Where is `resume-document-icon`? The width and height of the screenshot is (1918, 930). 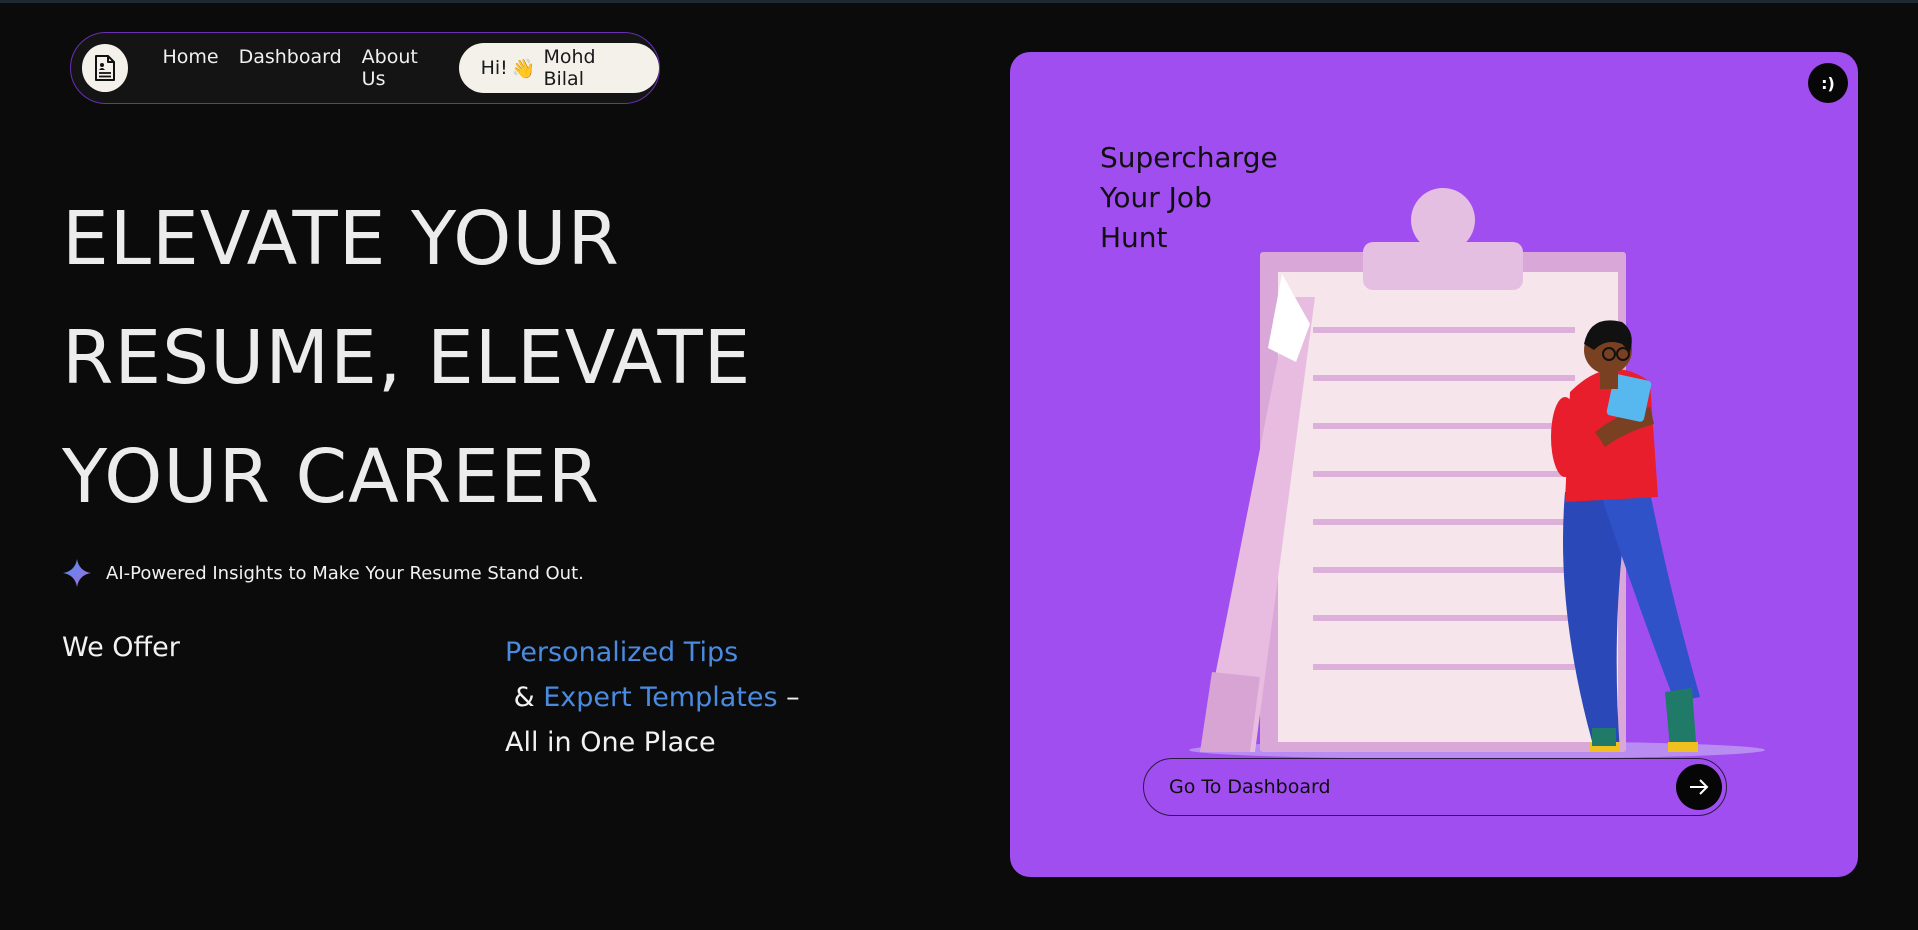
resume-document-icon is located at coordinates (105, 68).